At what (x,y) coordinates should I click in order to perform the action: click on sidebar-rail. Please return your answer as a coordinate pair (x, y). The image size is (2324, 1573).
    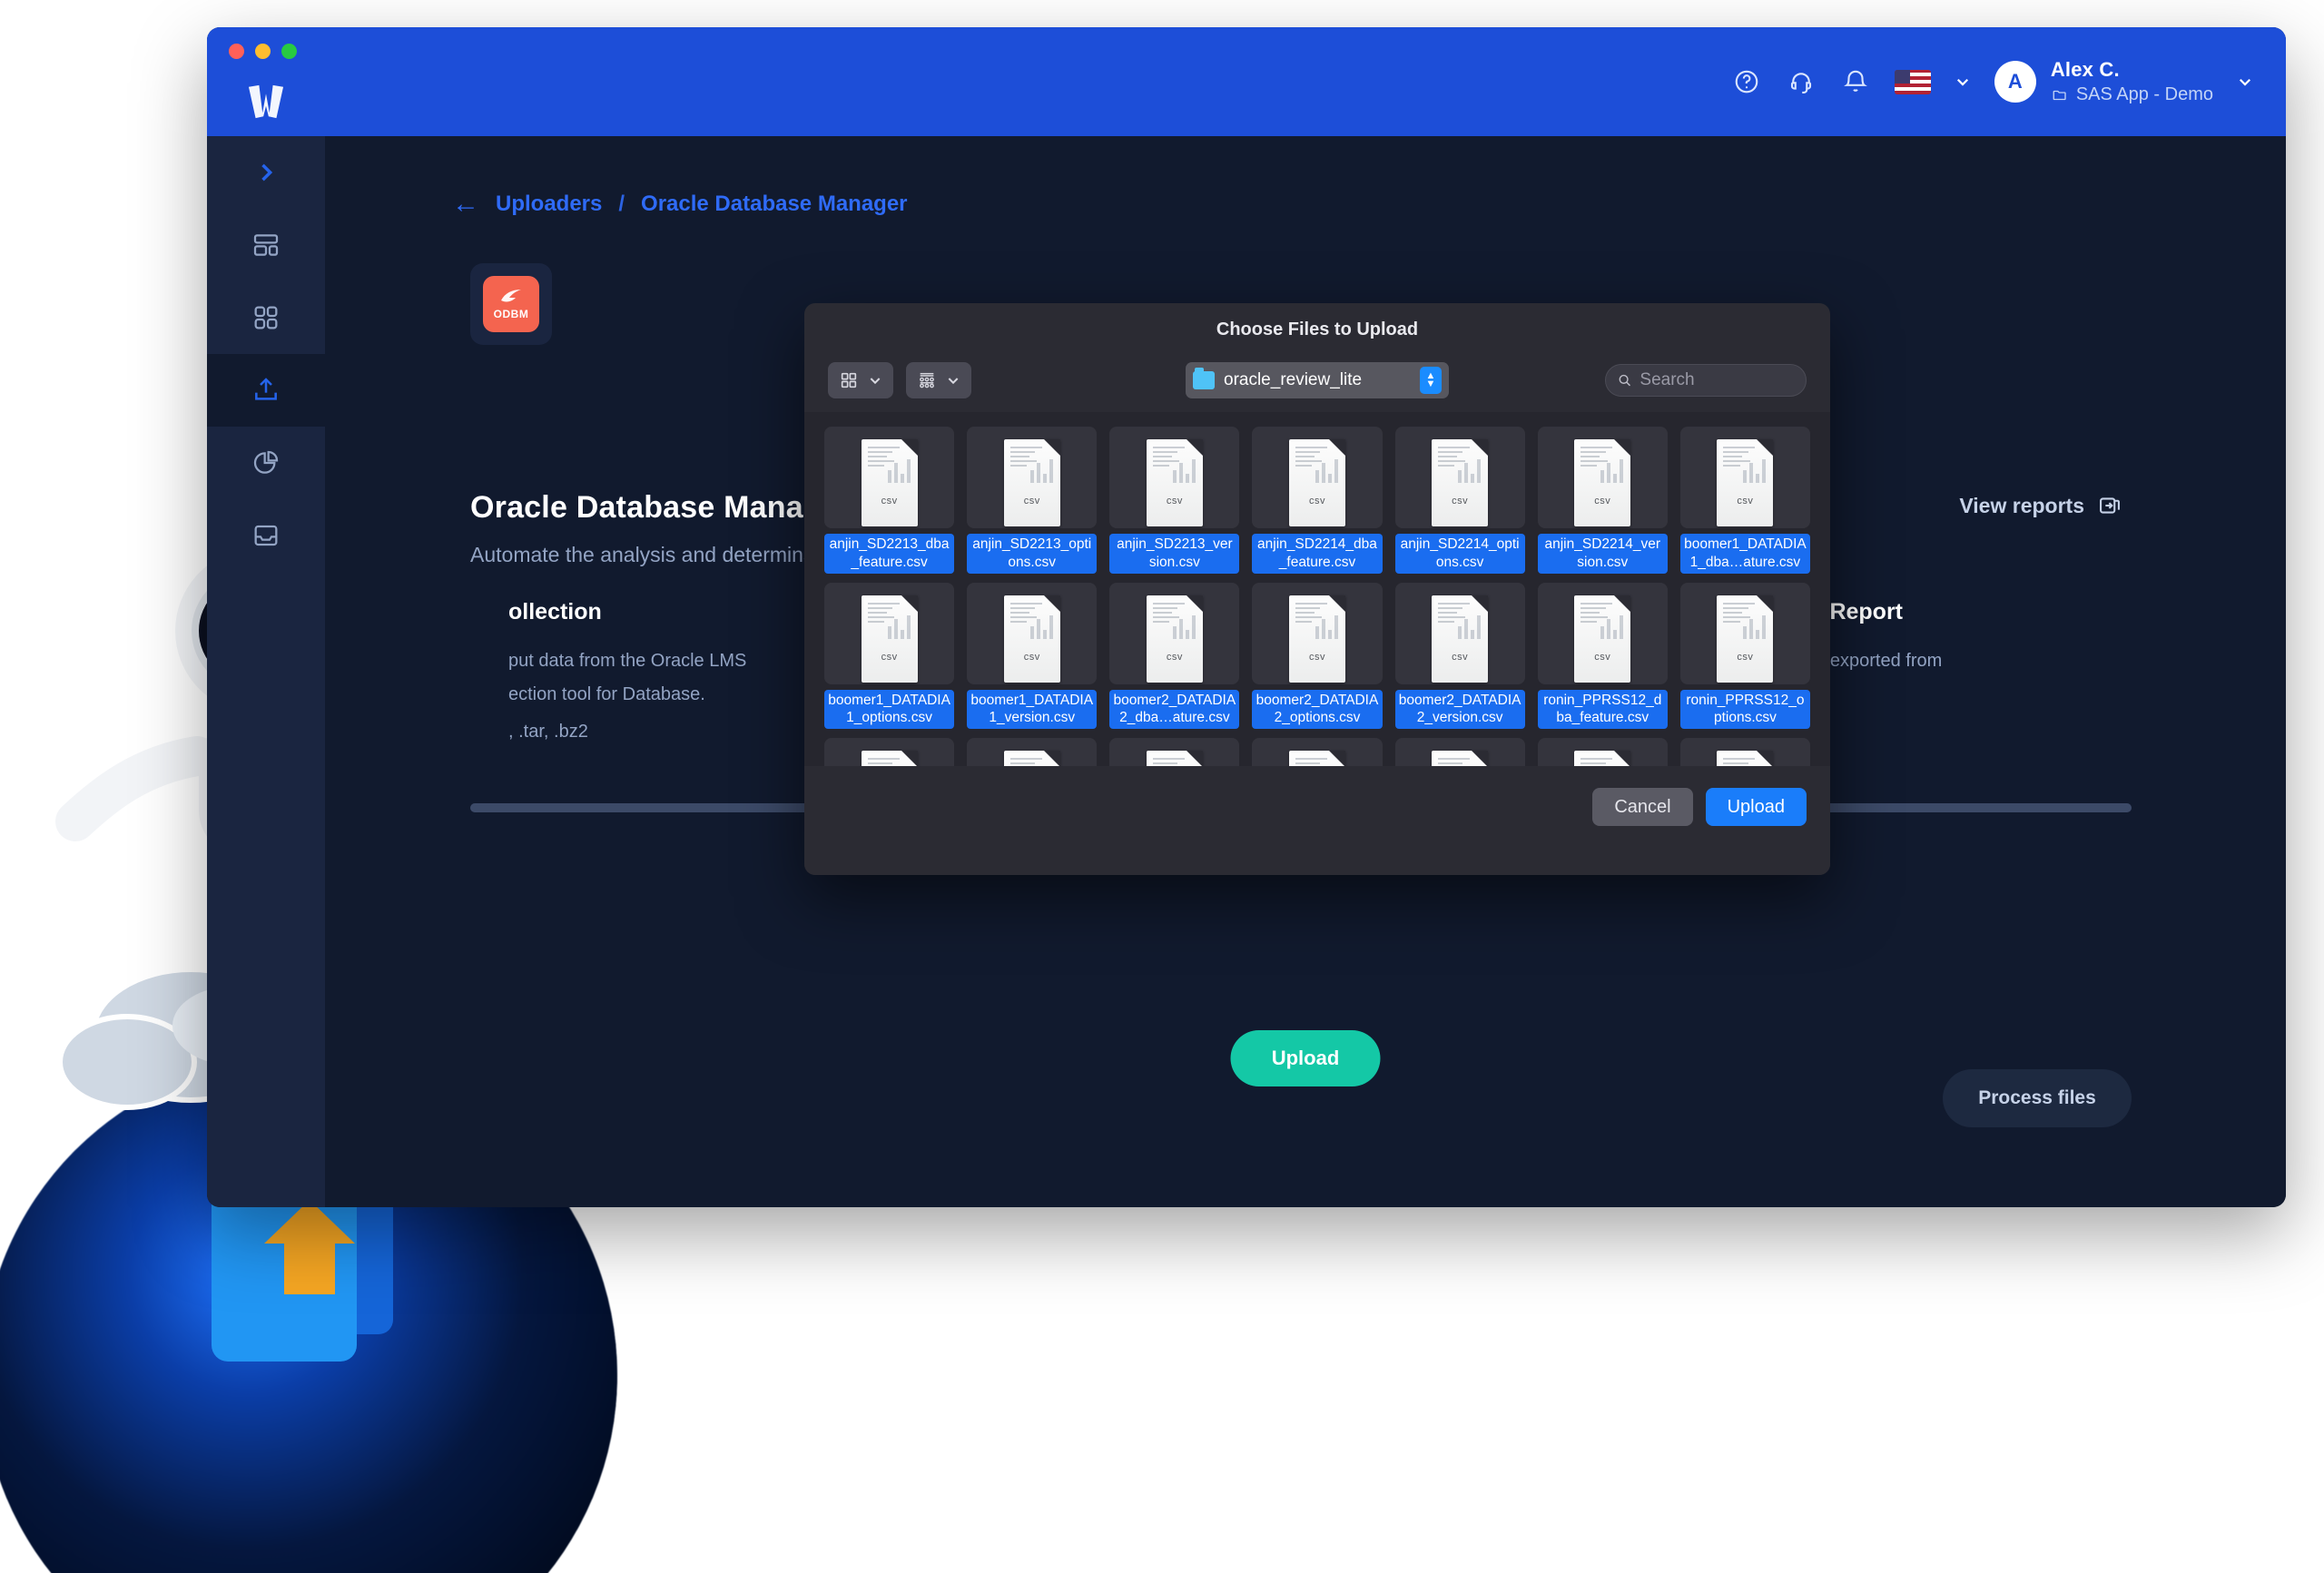
    Looking at the image, I should click on (266, 671).